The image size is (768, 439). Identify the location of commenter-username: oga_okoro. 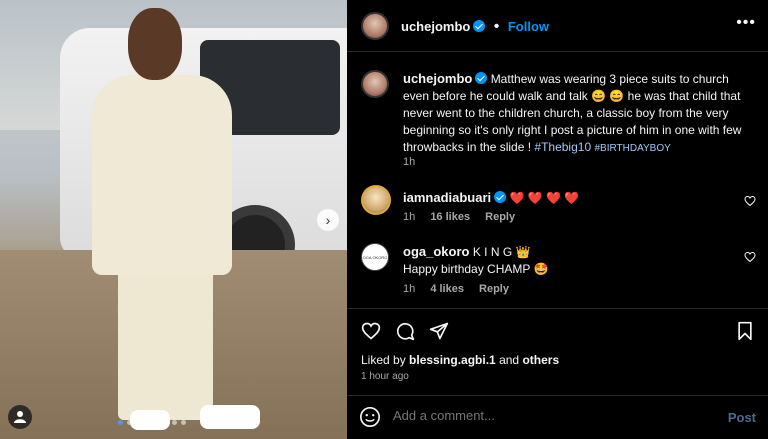
(436, 251).